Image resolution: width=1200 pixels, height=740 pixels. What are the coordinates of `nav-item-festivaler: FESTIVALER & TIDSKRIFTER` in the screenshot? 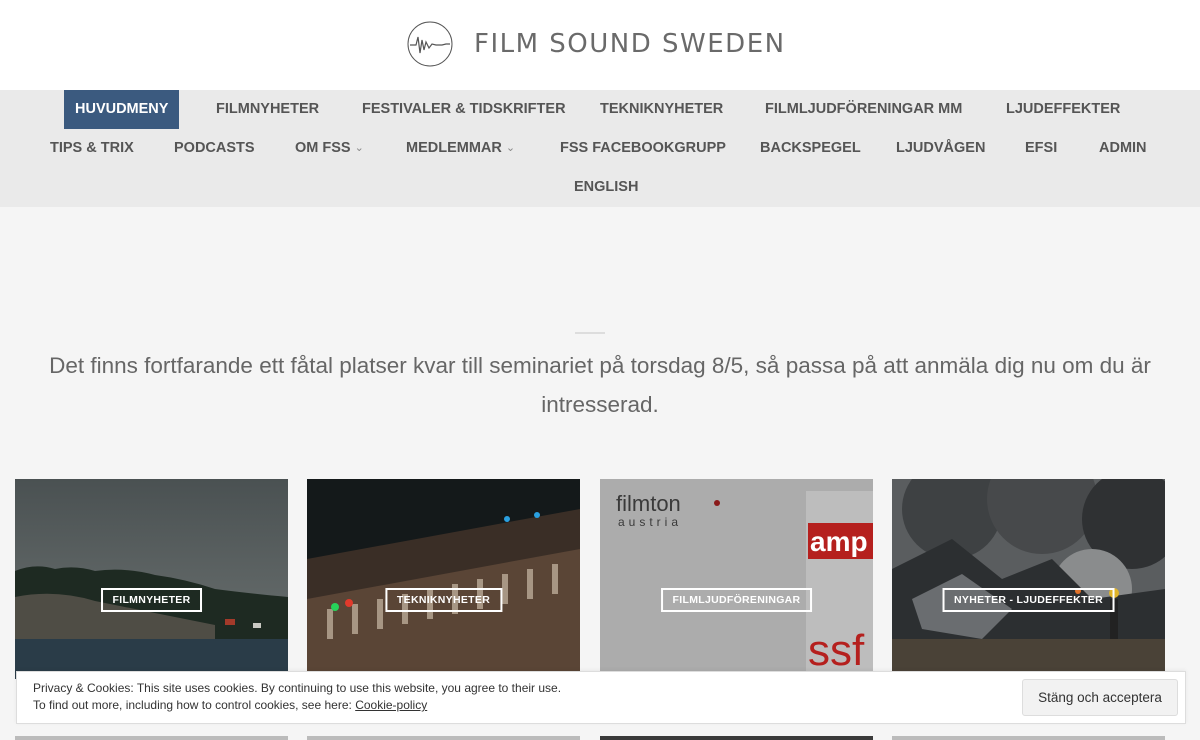 It's located at (464, 109).